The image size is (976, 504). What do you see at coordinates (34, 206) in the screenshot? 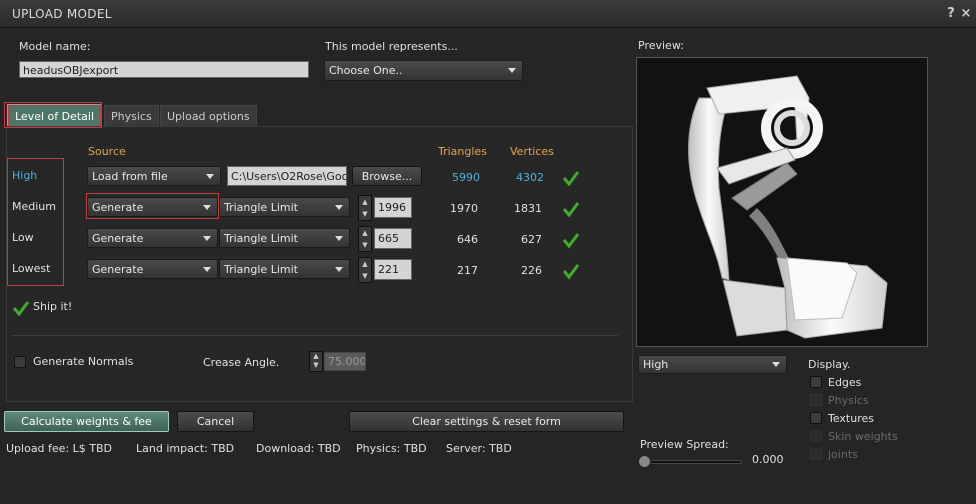
I see `lod-name-medium: Medium` at bounding box center [34, 206].